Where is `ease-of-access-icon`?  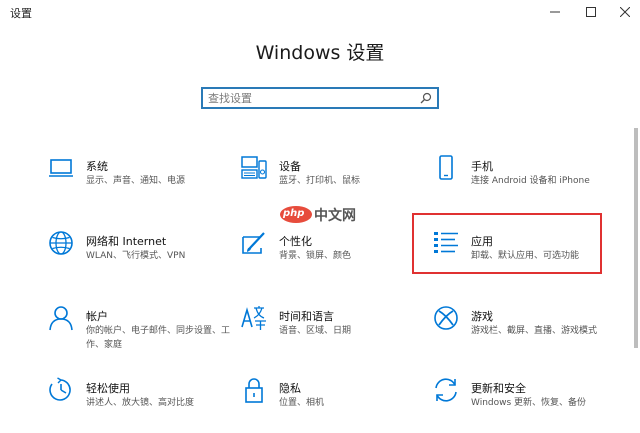 ease-of-access-icon is located at coordinates (61, 390).